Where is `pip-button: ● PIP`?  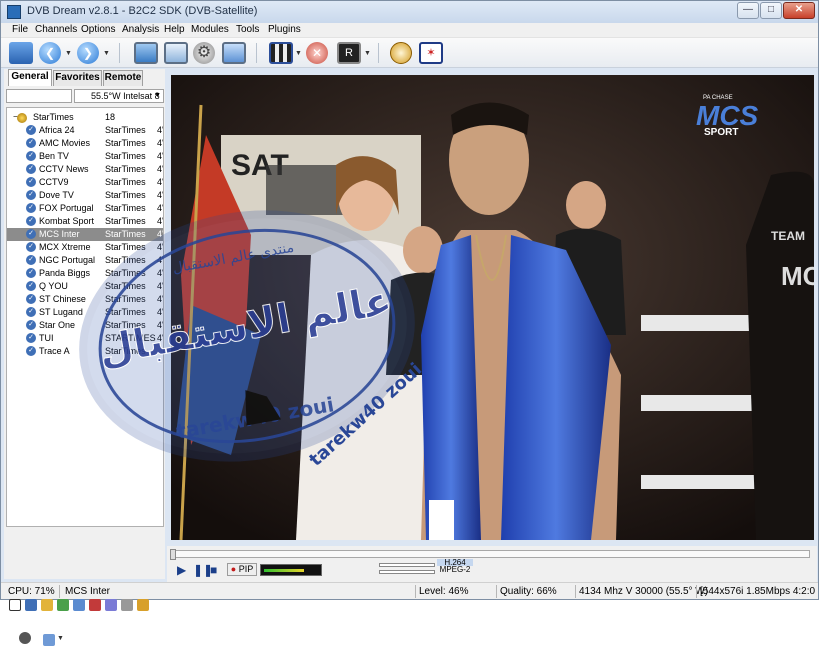 pip-button: ● PIP is located at coordinates (242, 569).